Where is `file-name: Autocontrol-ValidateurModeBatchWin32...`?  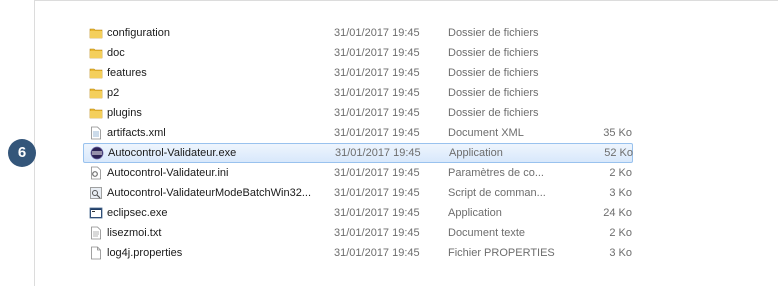 file-name: Autocontrol-ValidateurModeBatchWin32... is located at coordinates (209, 193).